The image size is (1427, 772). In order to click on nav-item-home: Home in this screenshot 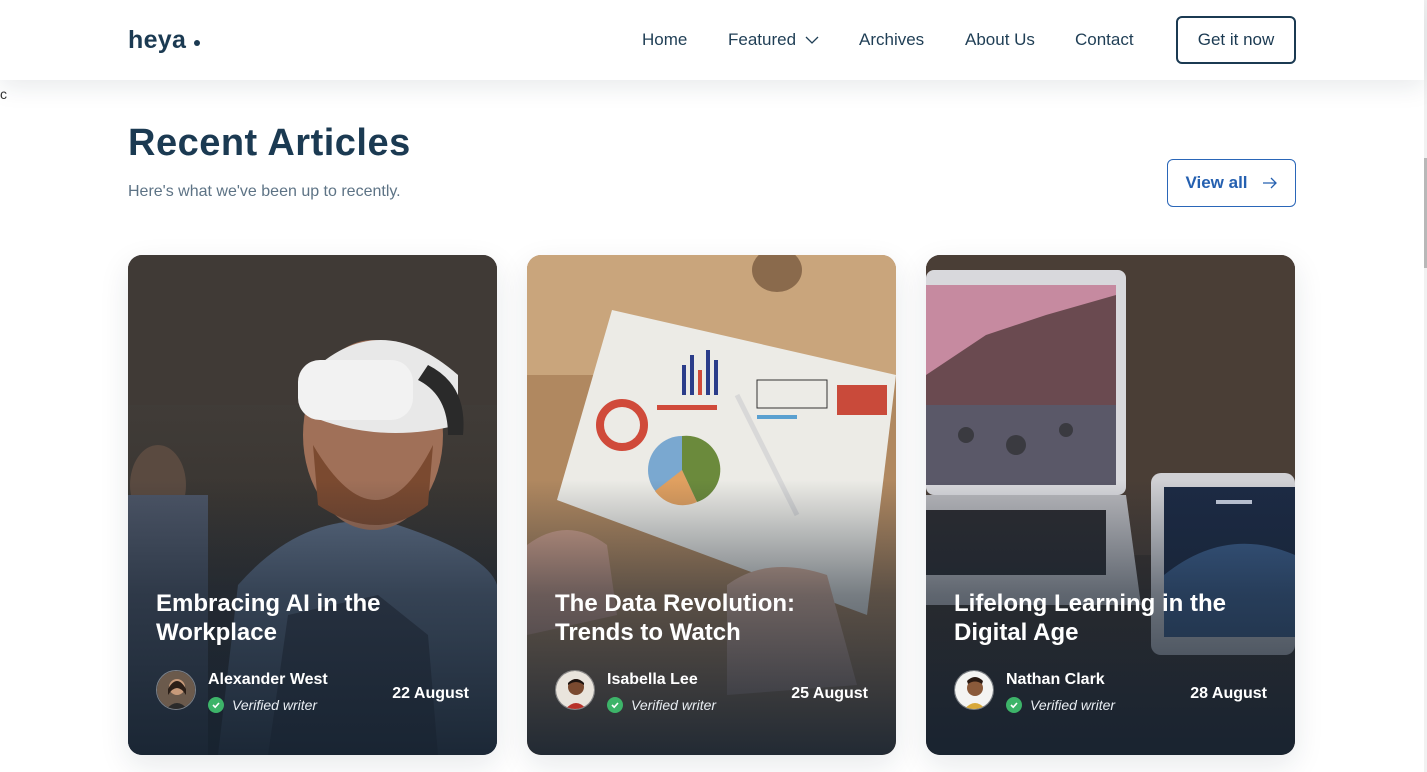, I will do `click(664, 40)`.